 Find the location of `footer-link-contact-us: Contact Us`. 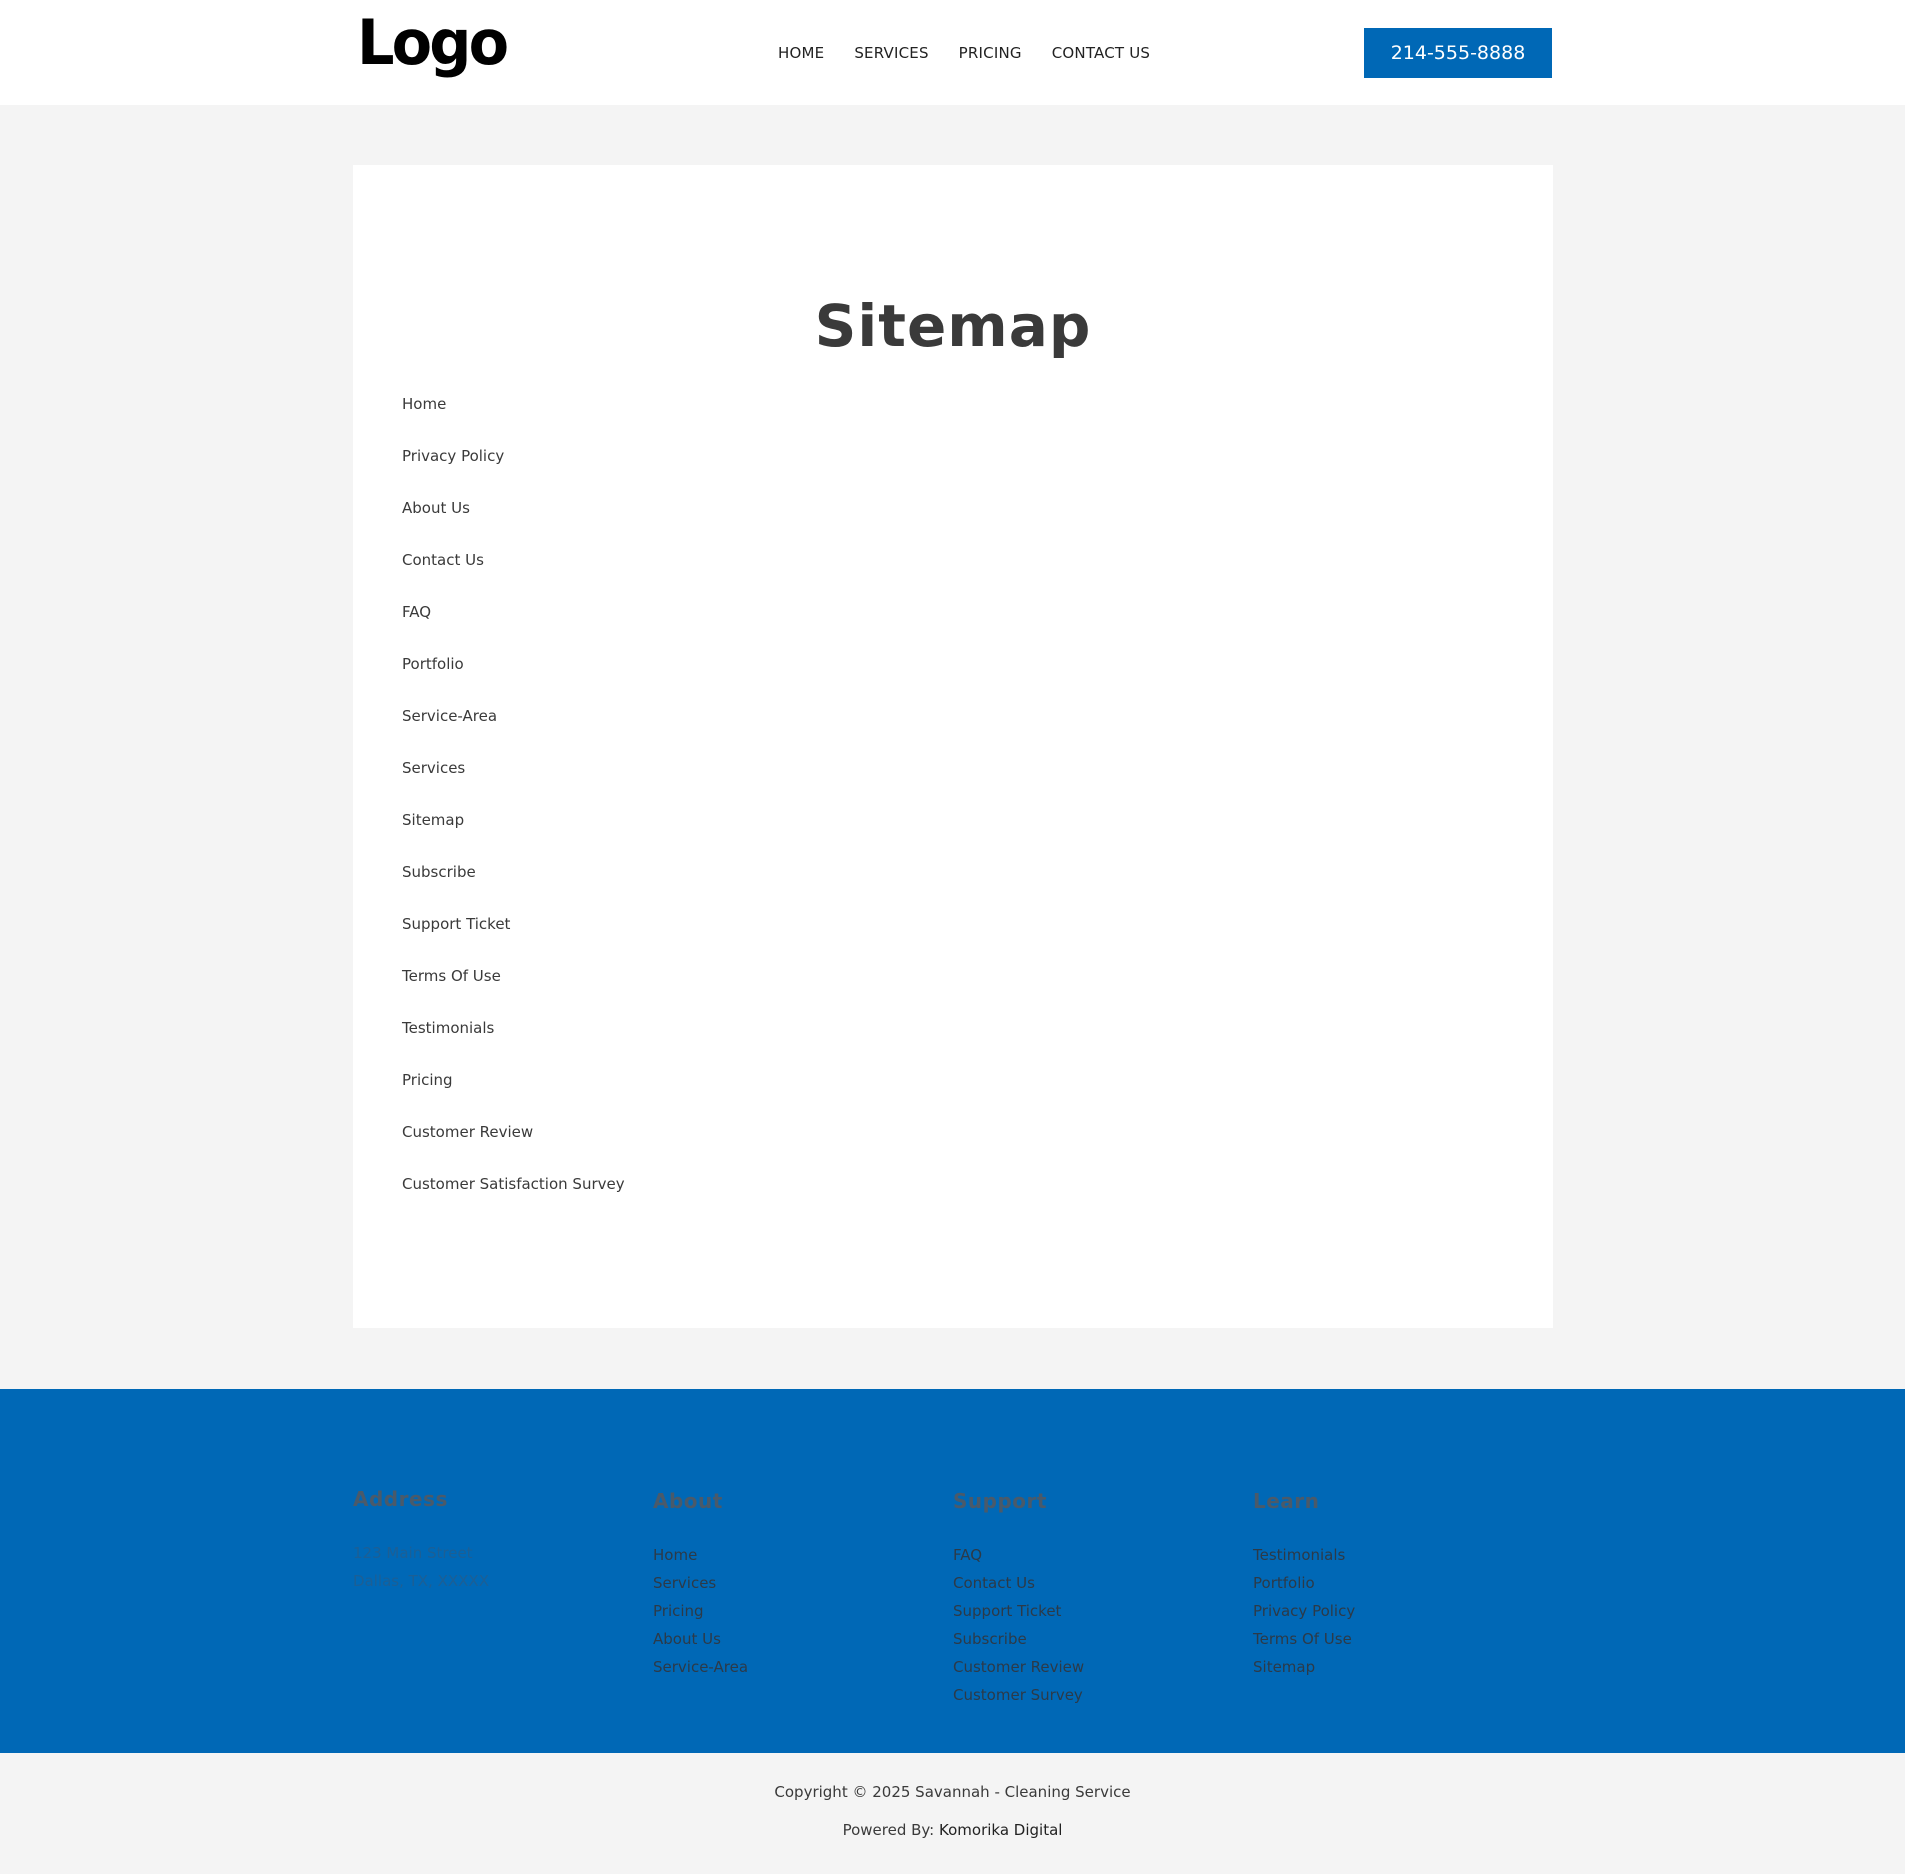

footer-link-contact-us: Contact Us is located at coordinates (994, 1583).